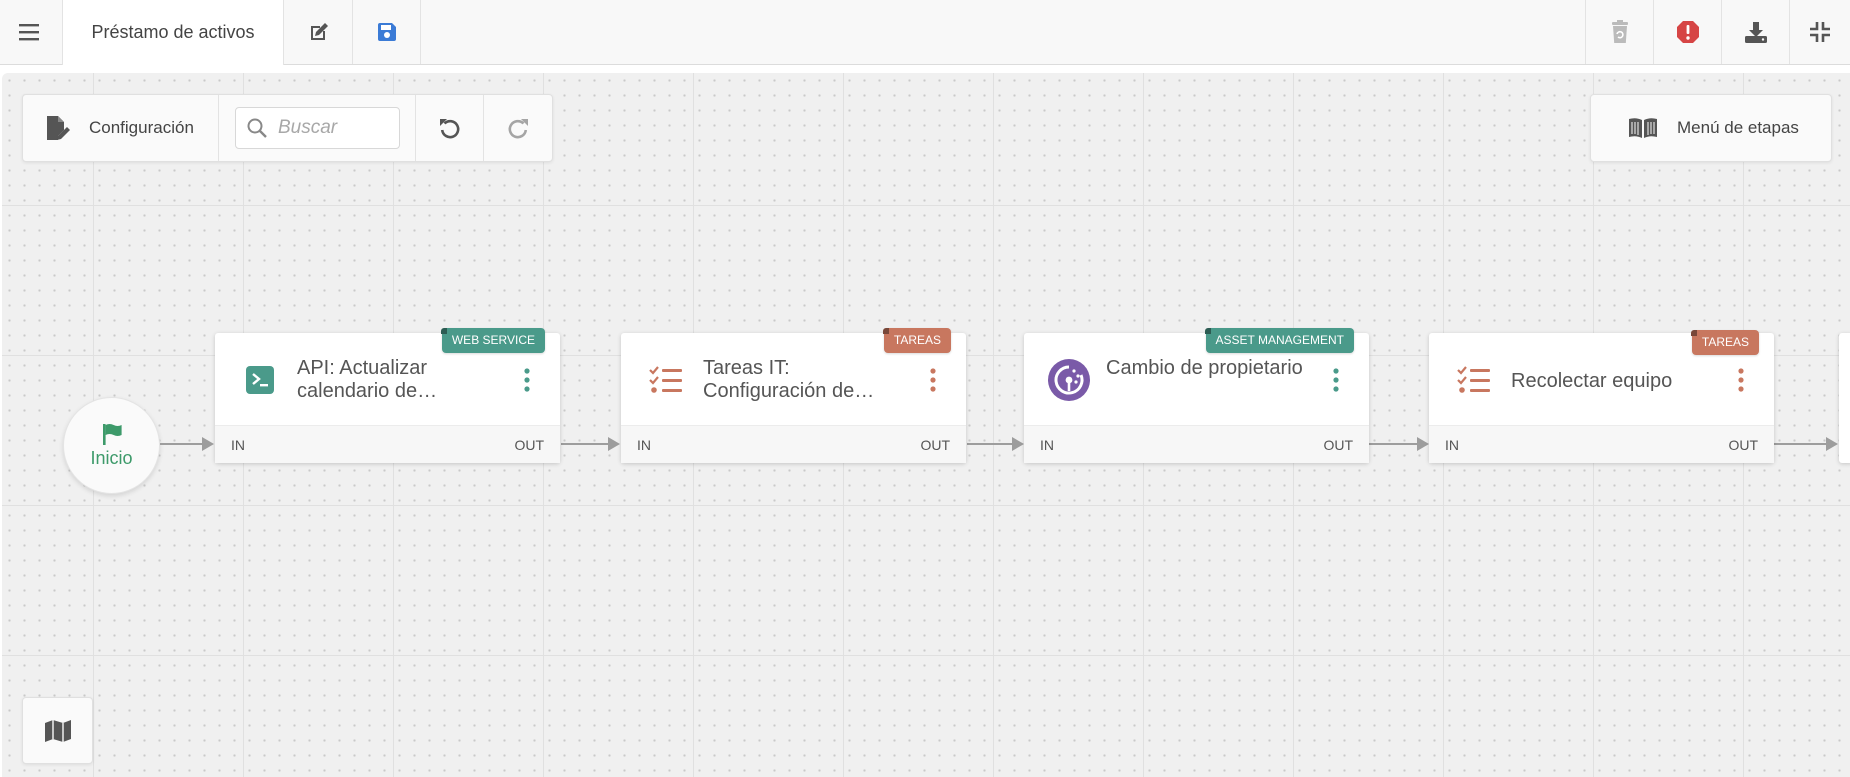  I want to click on stage-name: Cambio de propietario, so click(1204, 368).